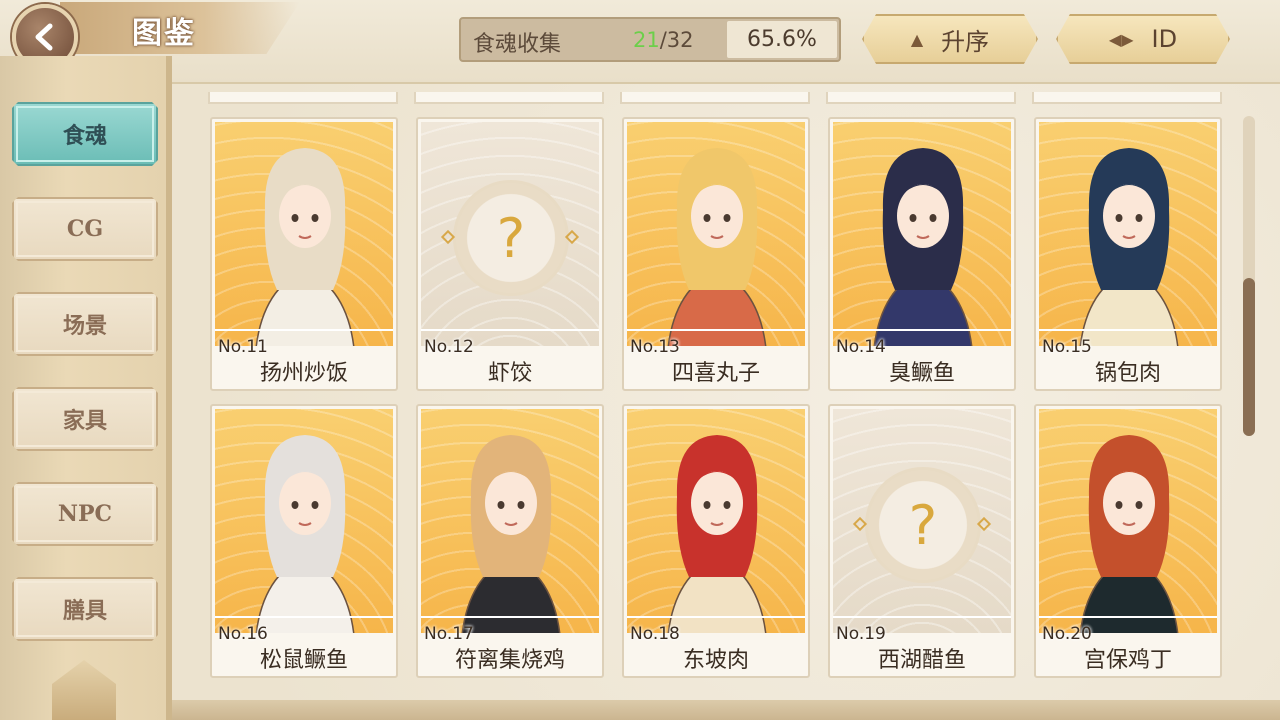 The height and width of the screenshot is (720, 1280). I want to click on character-card: ? No.12 虾饺, so click(510, 254).